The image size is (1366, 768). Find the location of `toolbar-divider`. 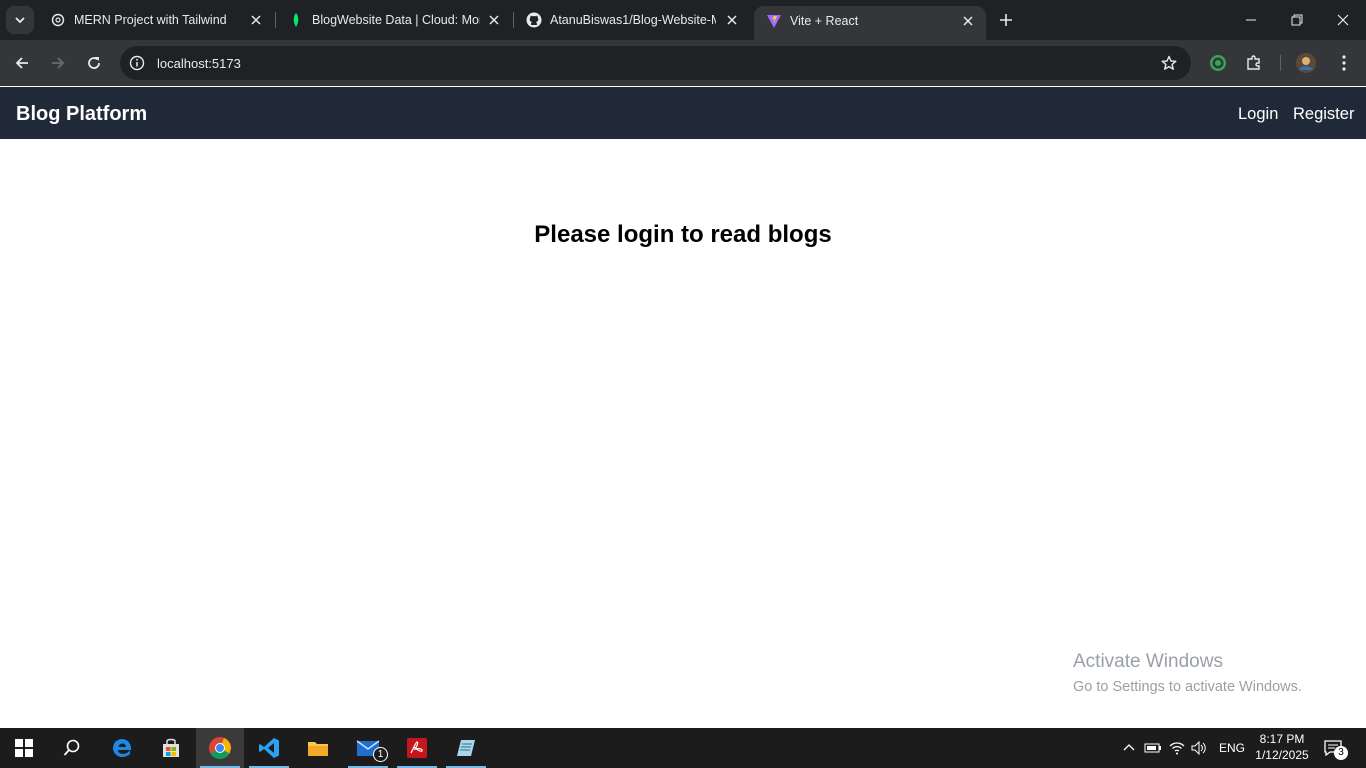

toolbar-divider is located at coordinates (1280, 63).